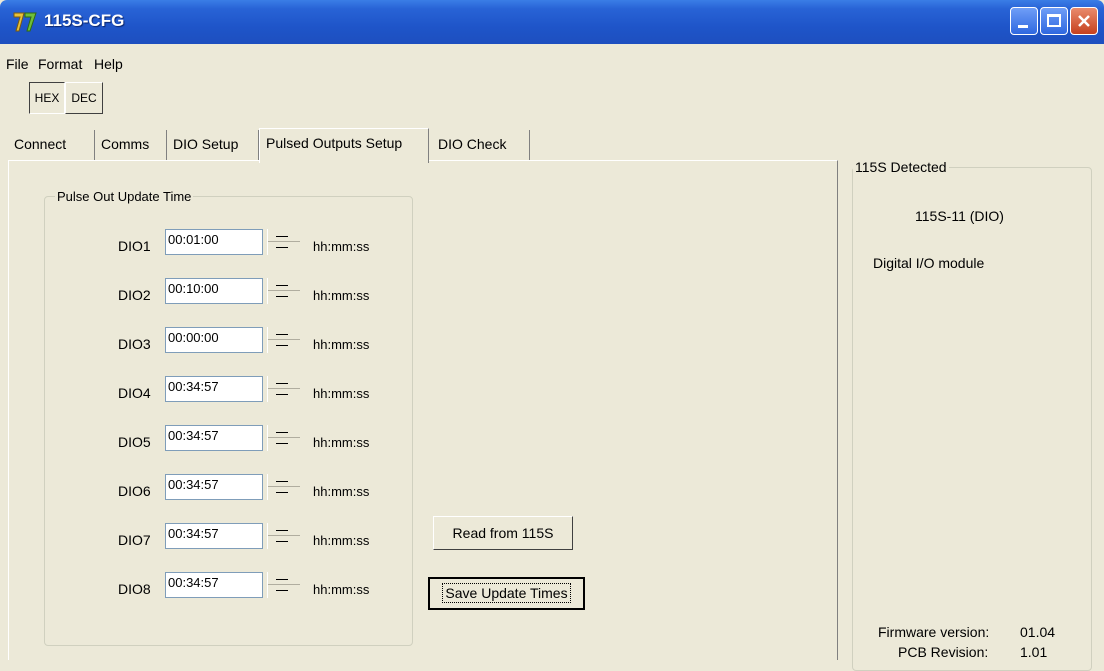 The height and width of the screenshot is (671, 1104). What do you see at coordinates (214, 291) in the screenshot?
I see `dio2-time-input: 00:10:00` at bounding box center [214, 291].